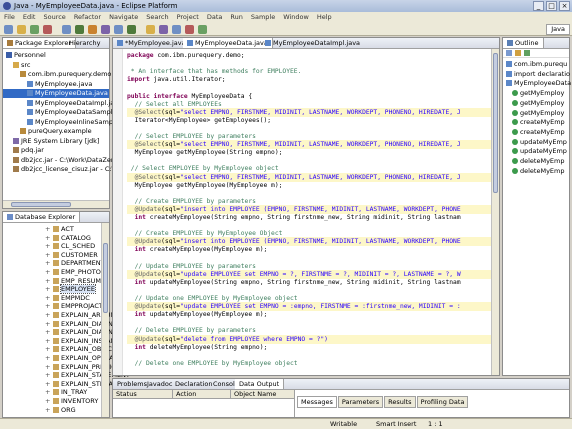 Image resolution: width=572 pixels, height=429 pixels. Describe the element at coordinates (551, 6) in the screenshot. I see `maximize-button: □` at that location.